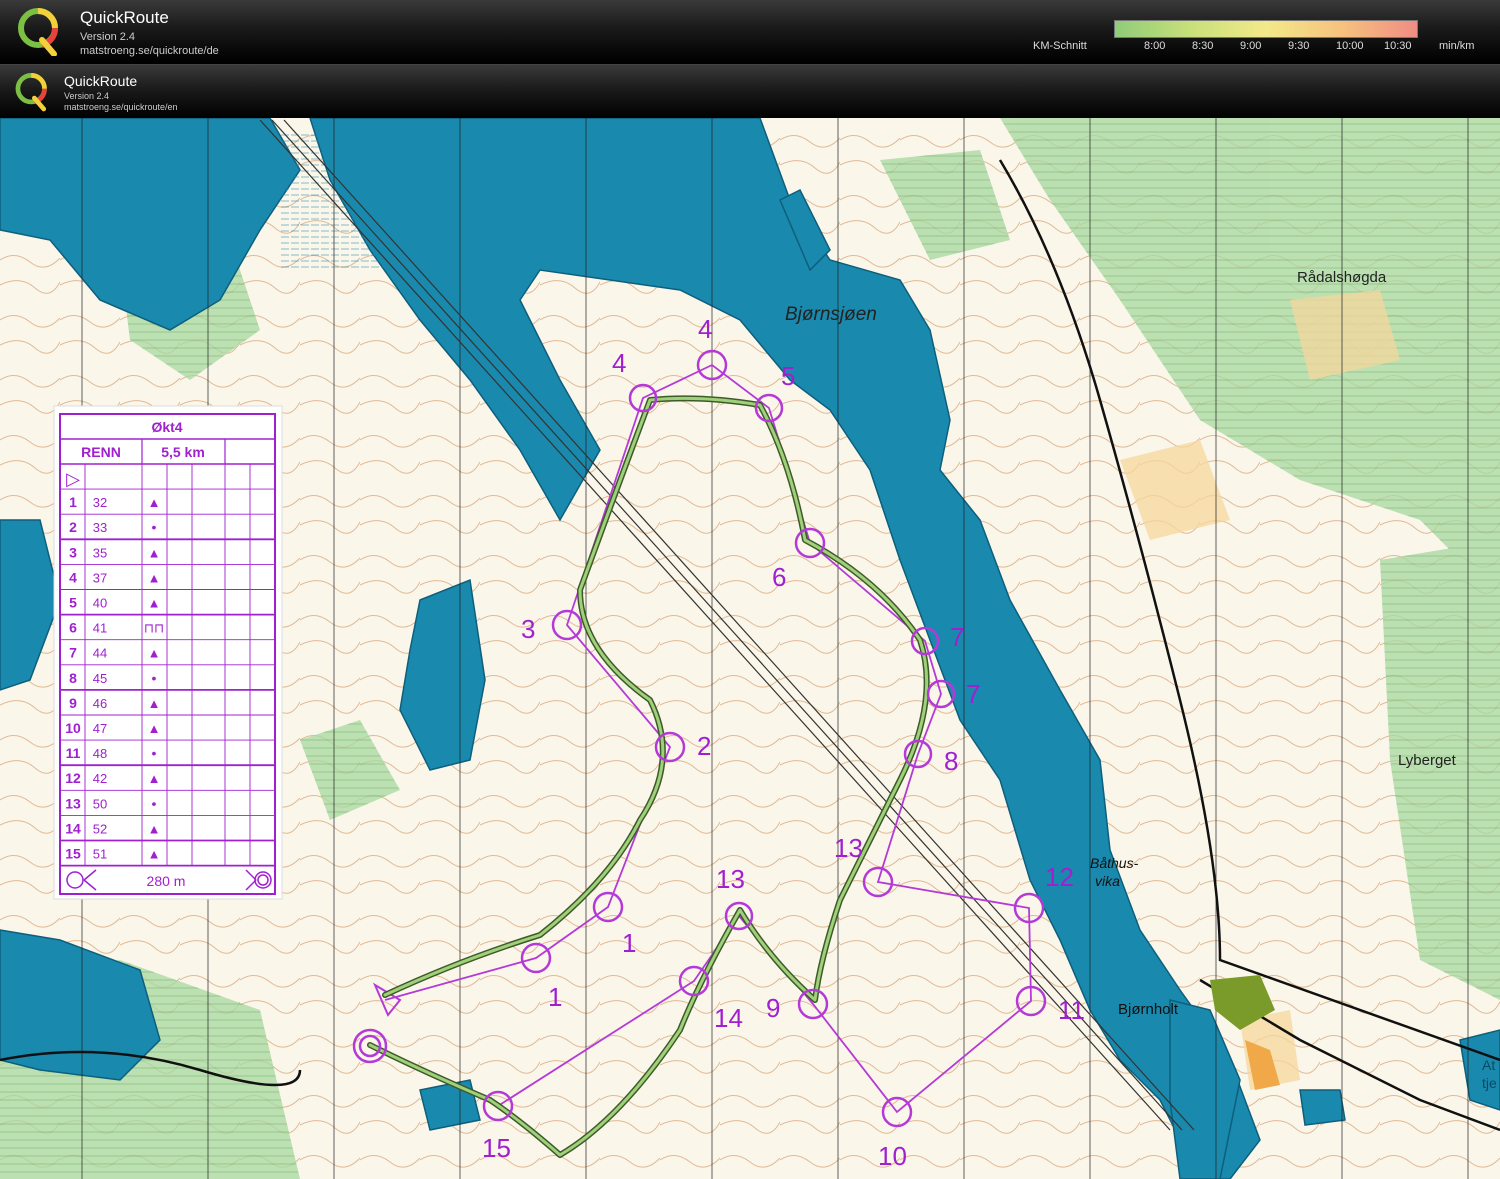 The height and width of the screenshot is (1179, 1500). I want to click on card-control-number: 6, so click(73, 628).